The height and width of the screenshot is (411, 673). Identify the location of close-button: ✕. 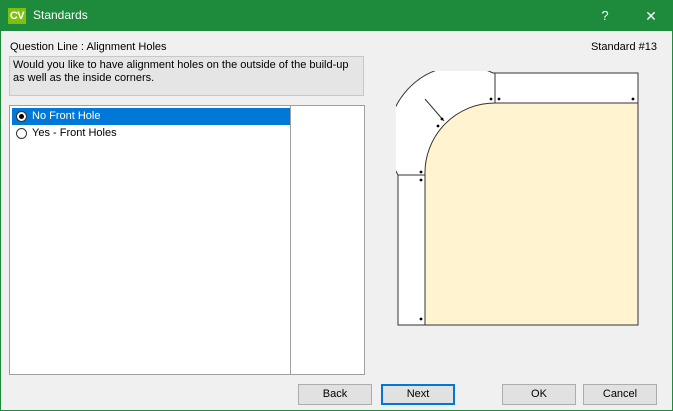
(651, 16).